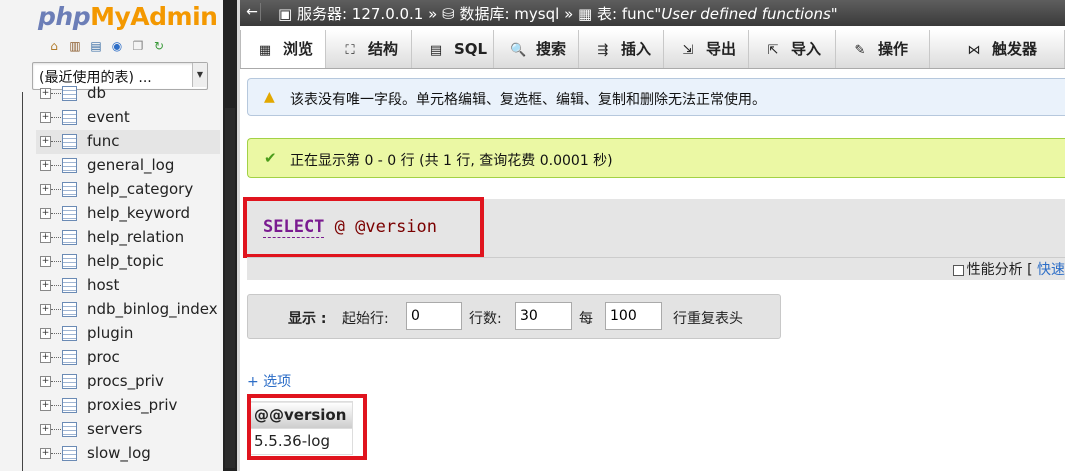 This screenshot has width=1065, height=471. Describe the element at coordinates (56, 238) in the screenshot. I see `tree-connector` at that location.